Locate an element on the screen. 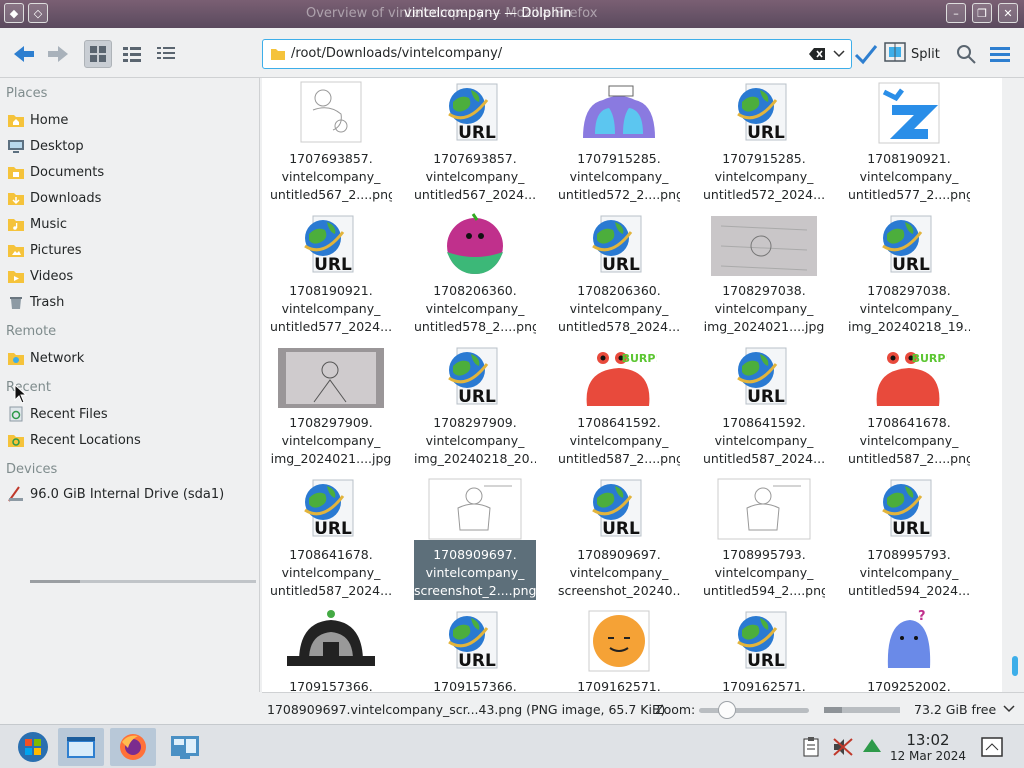 Image resolution: width=1024 pixels, height=768 pixels. file-item: 1709162571. is located at coordinates (619, 650).